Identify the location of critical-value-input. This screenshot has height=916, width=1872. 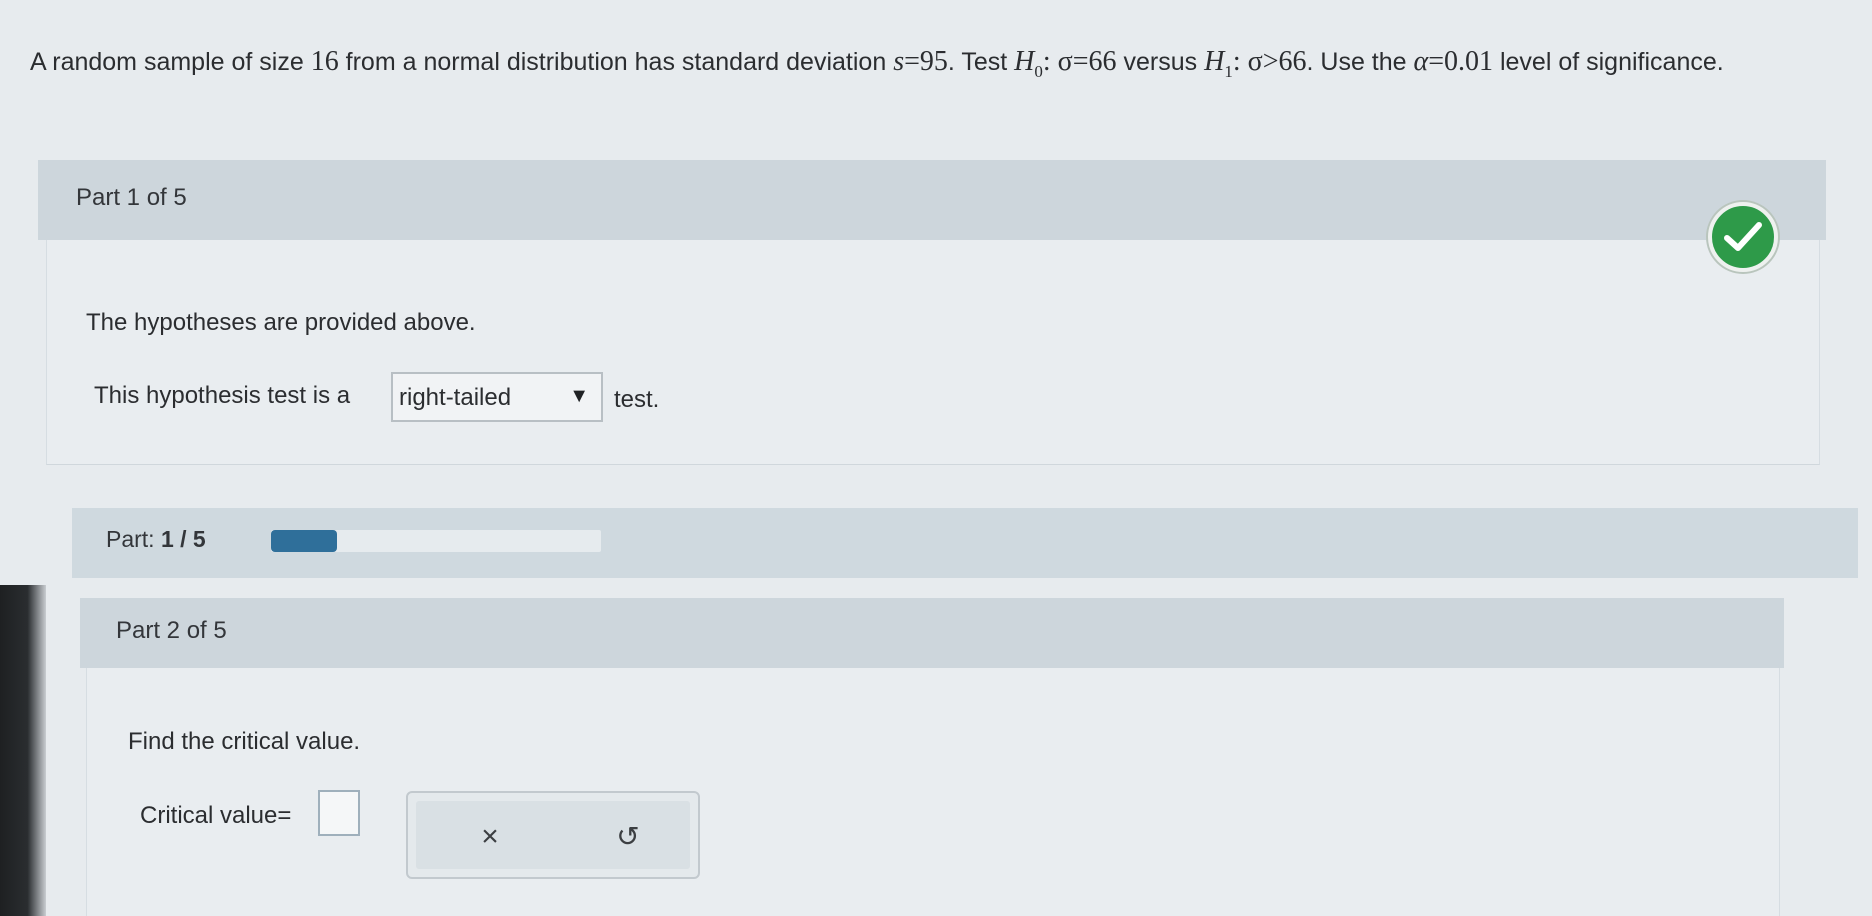
(339, 813).